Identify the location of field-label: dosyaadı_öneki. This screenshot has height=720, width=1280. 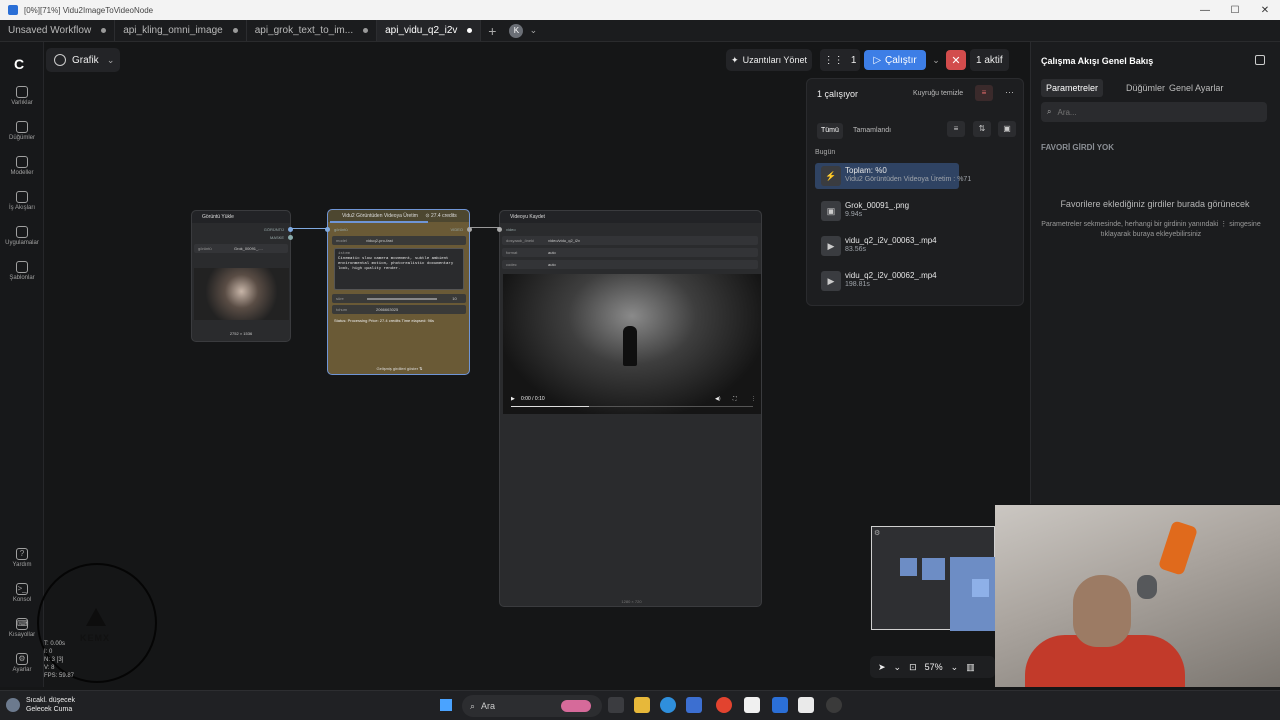
(520, 240).